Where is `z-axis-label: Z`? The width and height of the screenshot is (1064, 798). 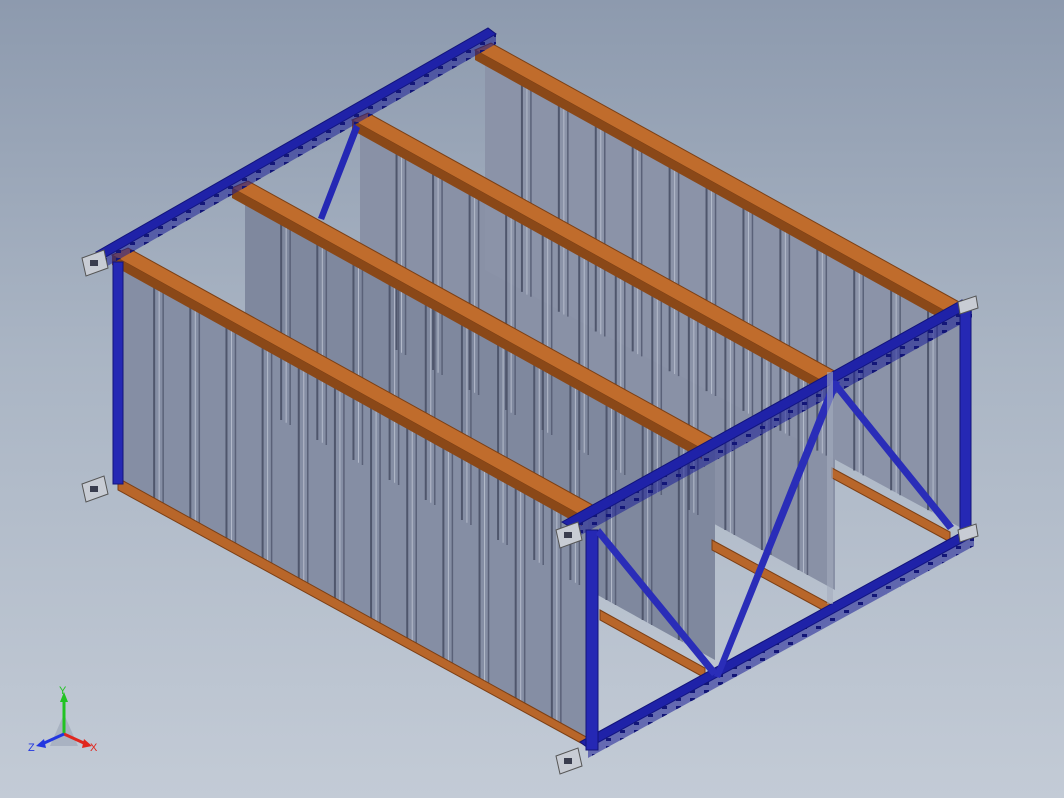
z-axis-label: Z is located at coordinates (31, 748).